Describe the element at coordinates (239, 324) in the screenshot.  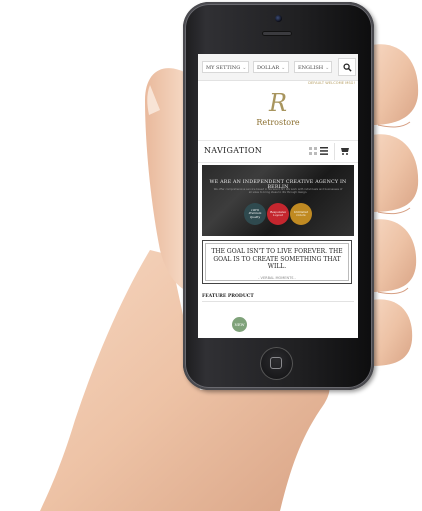
I see `new-badge: NEW` at that location.